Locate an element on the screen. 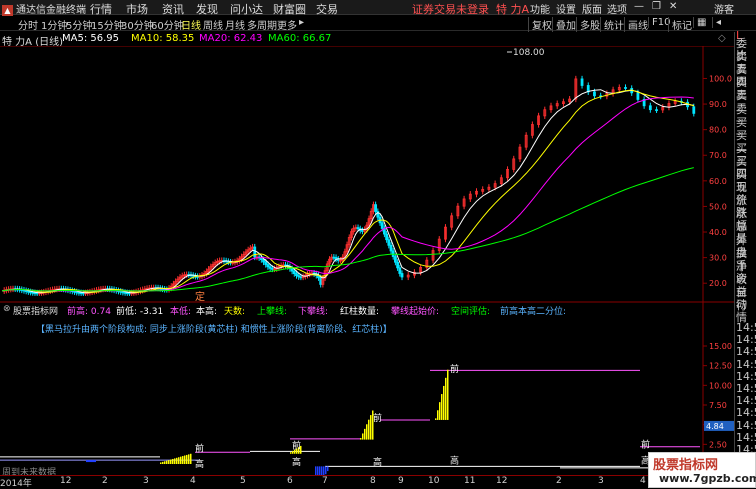 Image resolution: width=756 pixels, height=489 pixels. draw-line-button: 画线 is located at coordinates (636, 24).